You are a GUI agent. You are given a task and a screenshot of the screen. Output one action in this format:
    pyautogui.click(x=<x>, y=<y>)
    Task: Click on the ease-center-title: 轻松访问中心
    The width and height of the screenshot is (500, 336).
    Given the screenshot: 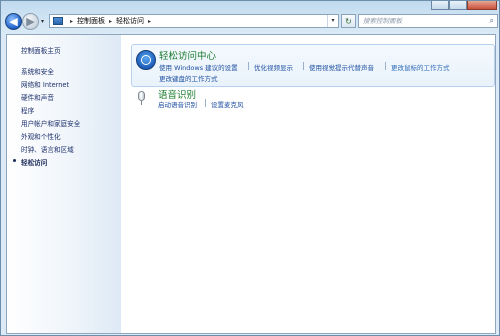 What is the action you would take?
    pyautogui.click(x=187, y=55)
    